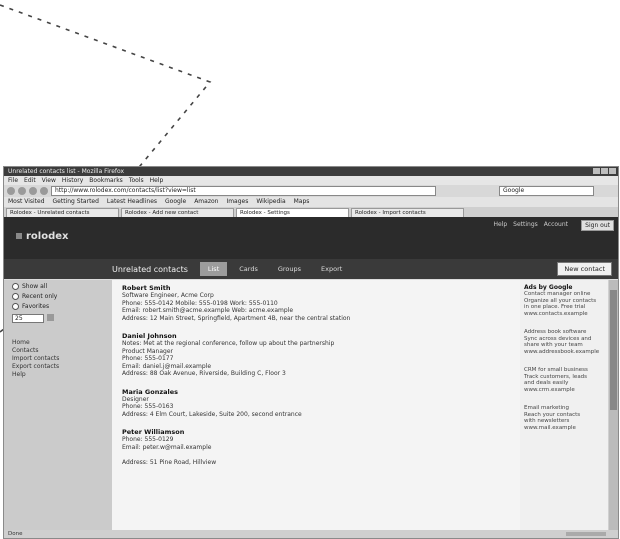 This screenshot has width=620, height=539. I want to click on bookmark-item: Amazon, so click(206, 202).